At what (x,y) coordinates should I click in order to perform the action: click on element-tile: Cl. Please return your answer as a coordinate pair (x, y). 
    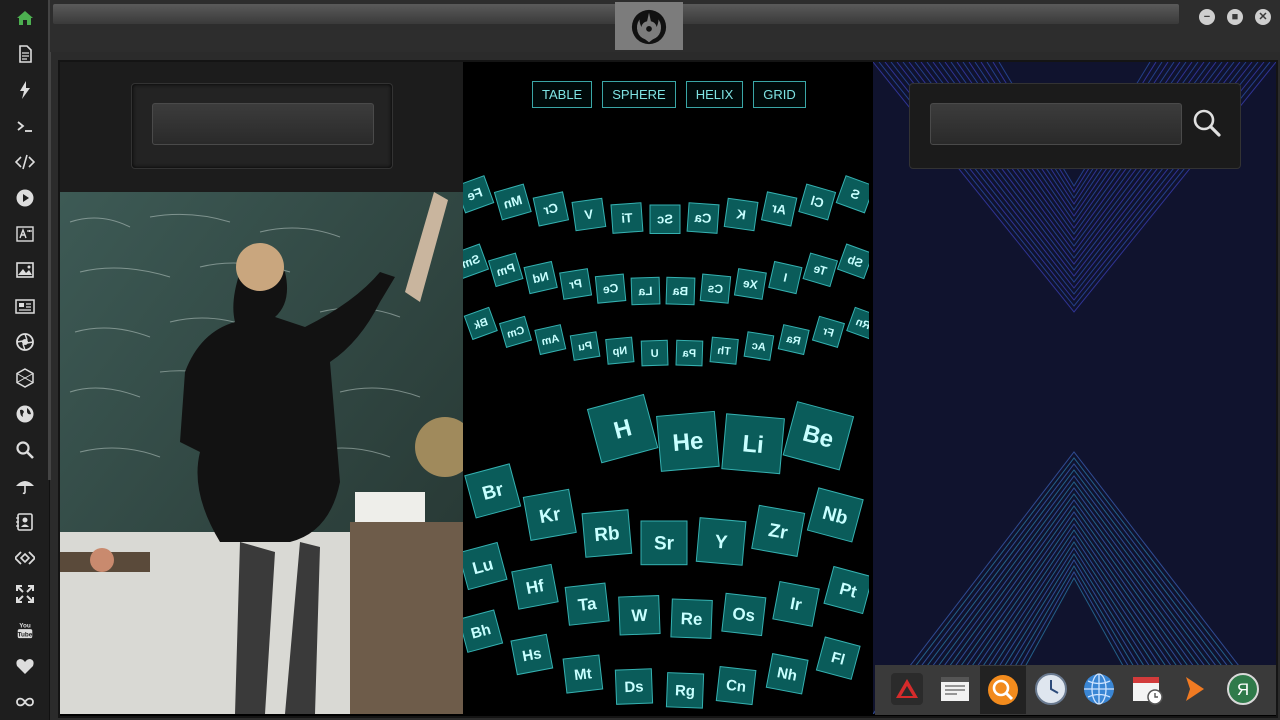
    Looking at the image, I should click on (817, 202).